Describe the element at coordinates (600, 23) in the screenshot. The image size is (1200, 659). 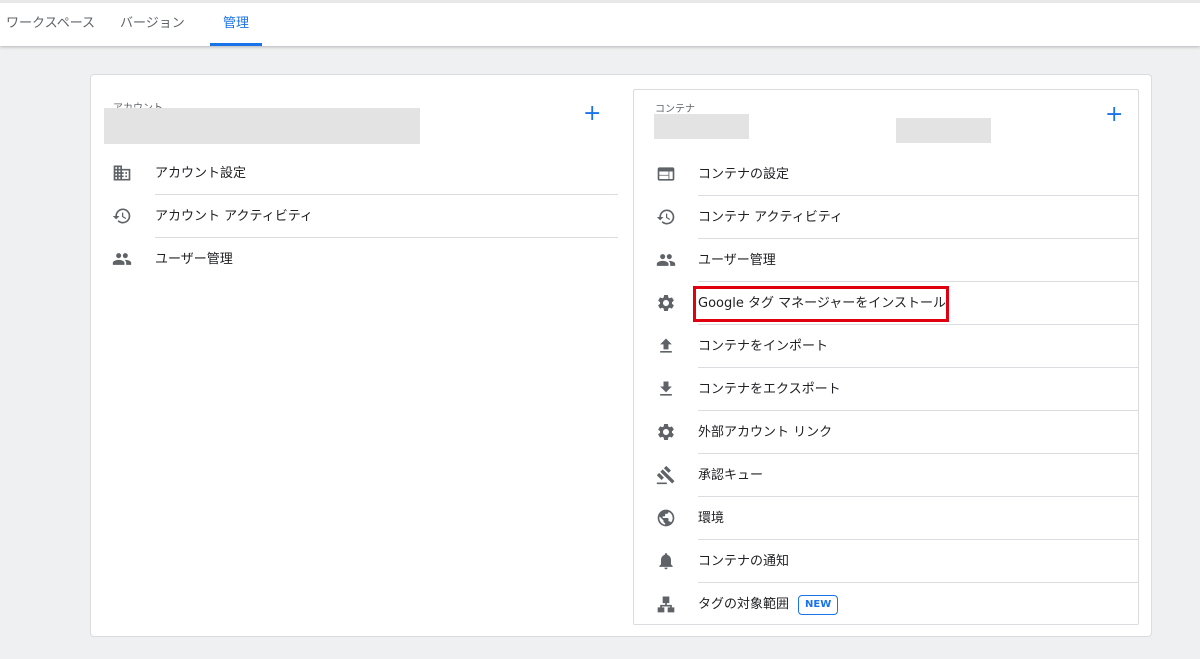
I see `top-nav-bar: ワークスペース バージョン 管理` at that location.